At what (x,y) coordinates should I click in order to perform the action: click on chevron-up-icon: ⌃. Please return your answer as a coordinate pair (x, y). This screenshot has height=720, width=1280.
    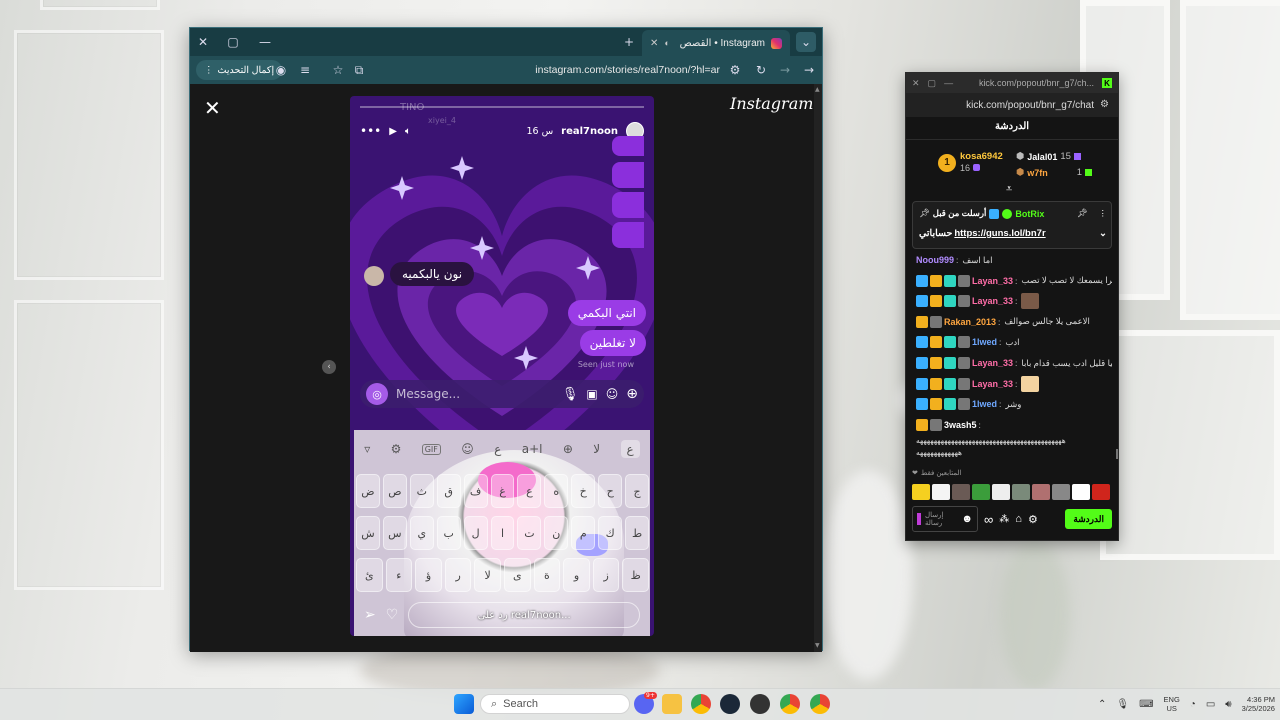
    Looking at the image, I should click on (1102, 704).